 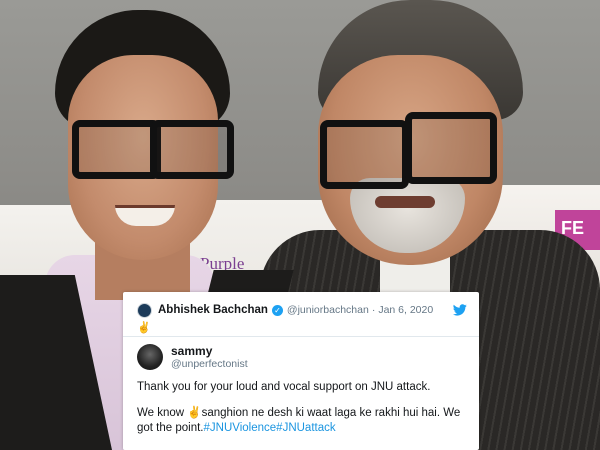 I want to click on right-person-glasses-right, so click(x=451, y=148).